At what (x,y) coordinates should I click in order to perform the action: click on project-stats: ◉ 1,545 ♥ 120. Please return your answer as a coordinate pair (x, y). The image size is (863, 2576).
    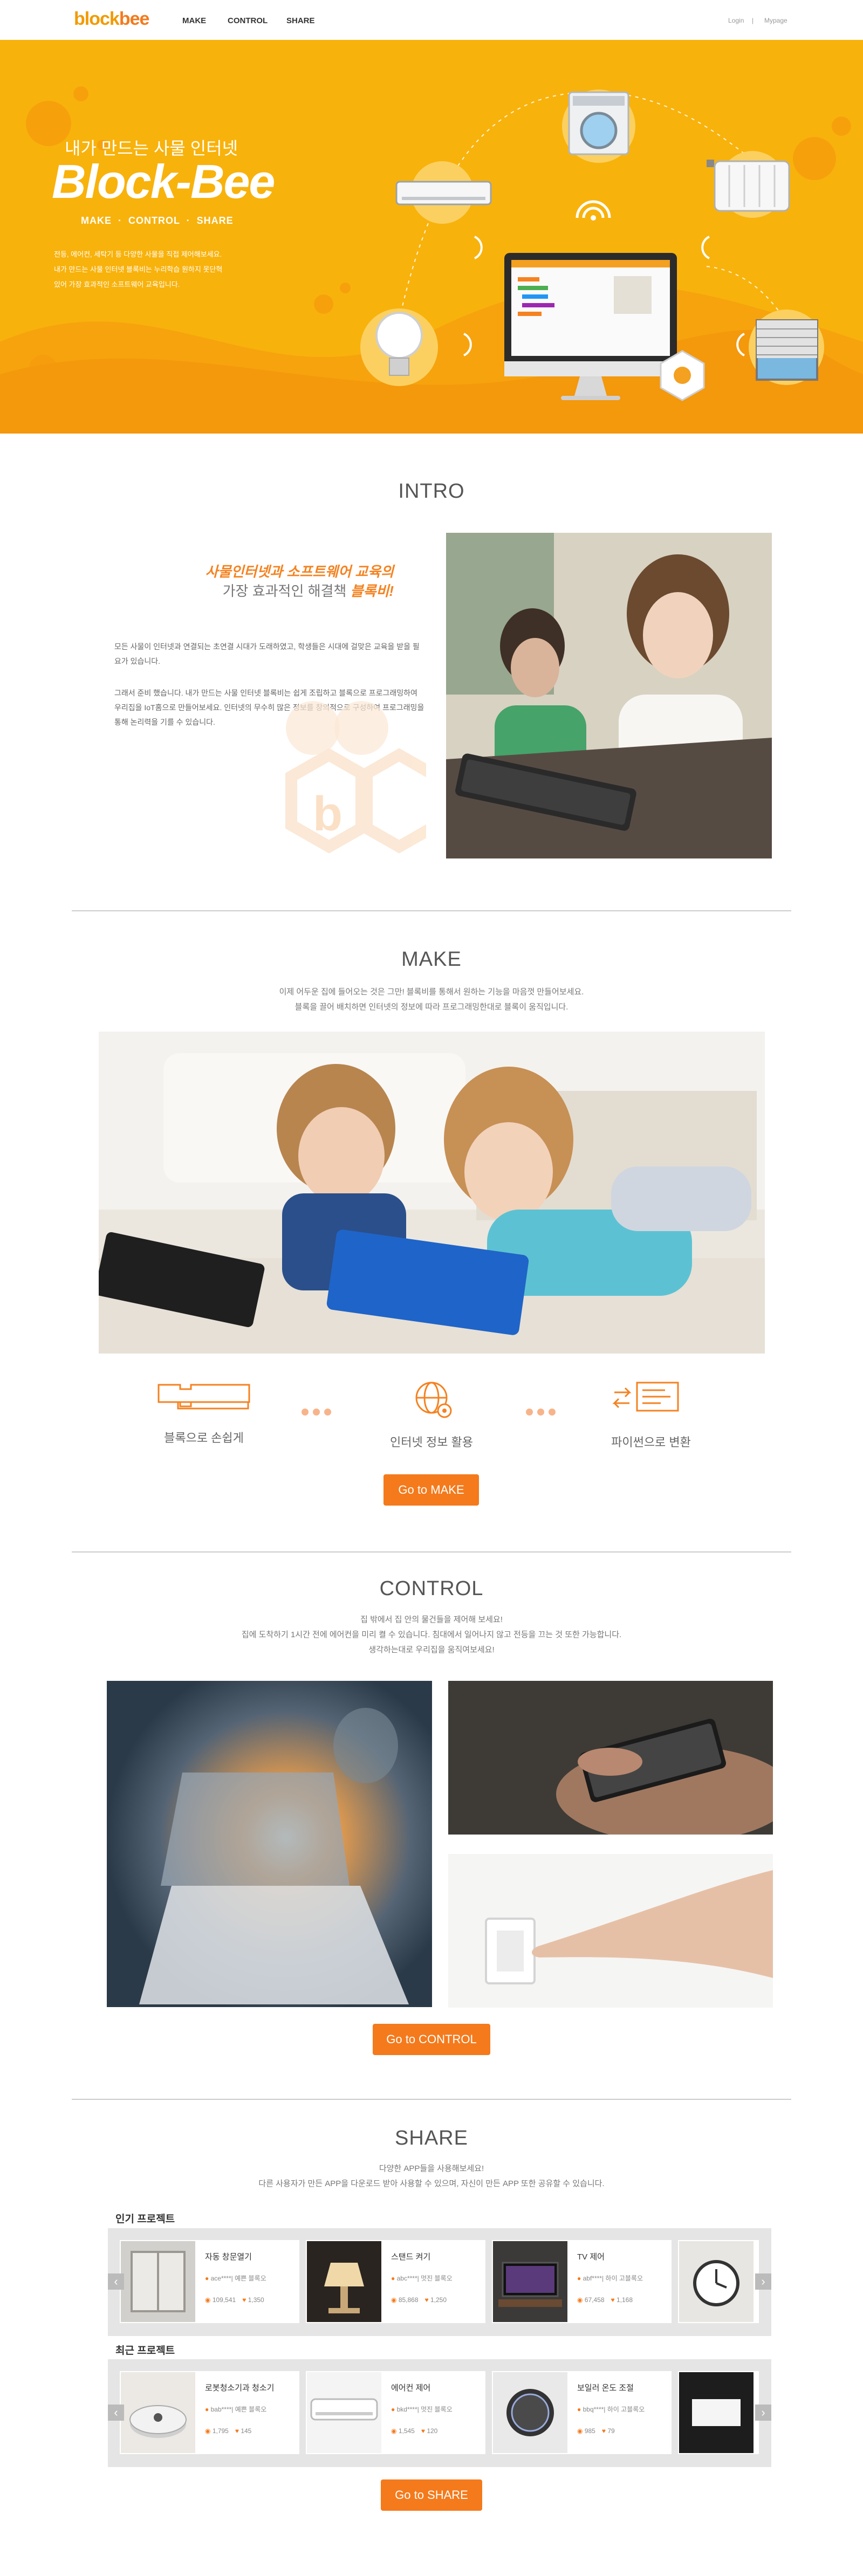
    Looking at the image, I should click on (415, 2431).